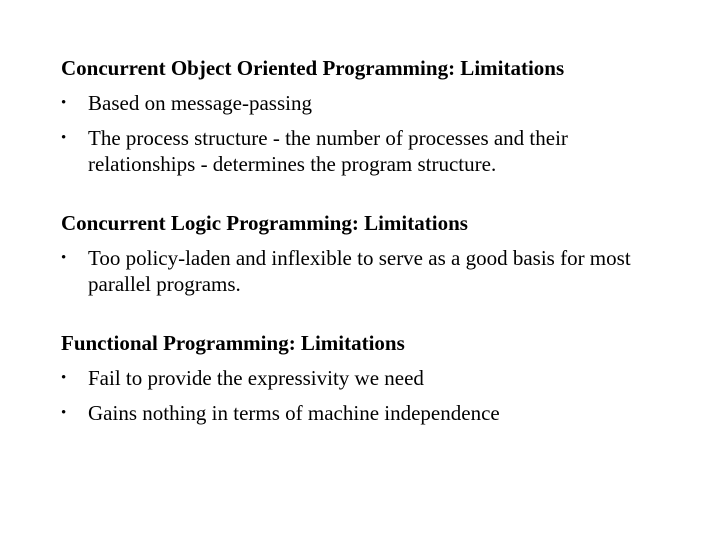  Describe the element at coordinates (200, 103) in the screenshot. I see `bullet-text: Based on message-passing` at that location.